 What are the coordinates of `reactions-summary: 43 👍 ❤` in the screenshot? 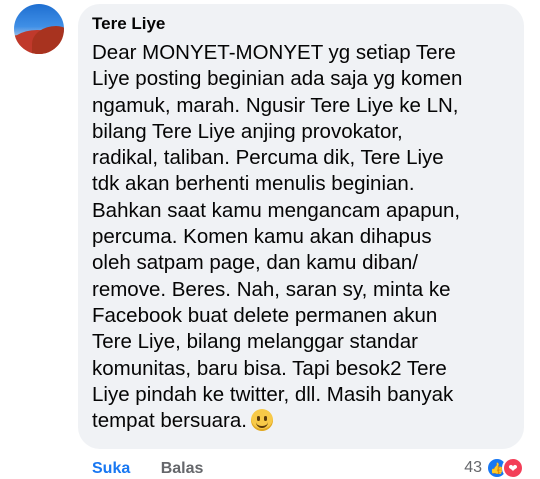 It's located at (494, 468).